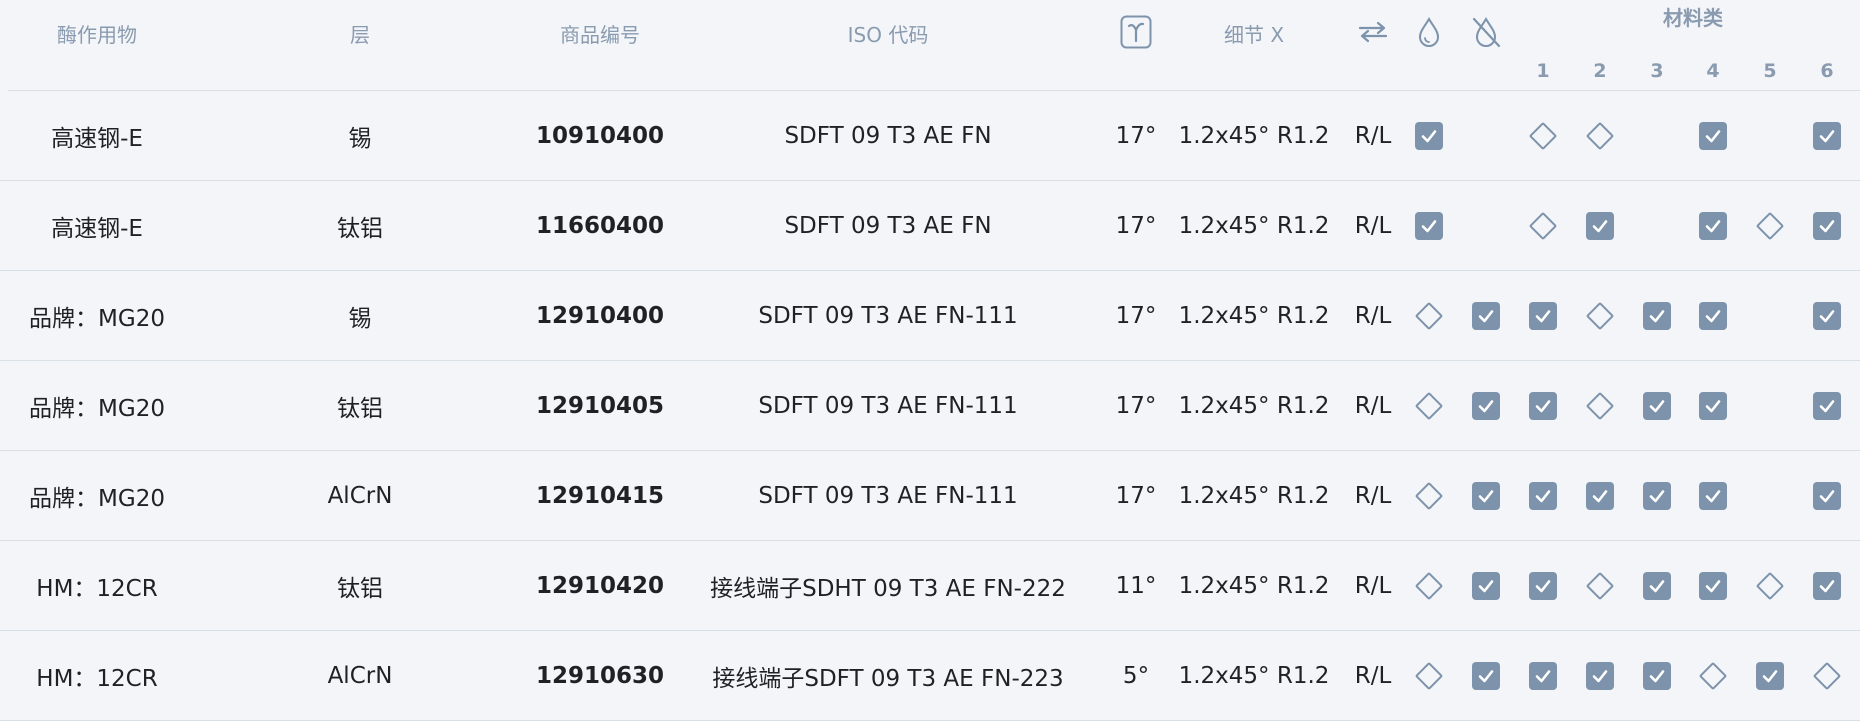 This screenshot has height=721, width=1860. I want to click on material-num-4: 4, so click(1713, 71).